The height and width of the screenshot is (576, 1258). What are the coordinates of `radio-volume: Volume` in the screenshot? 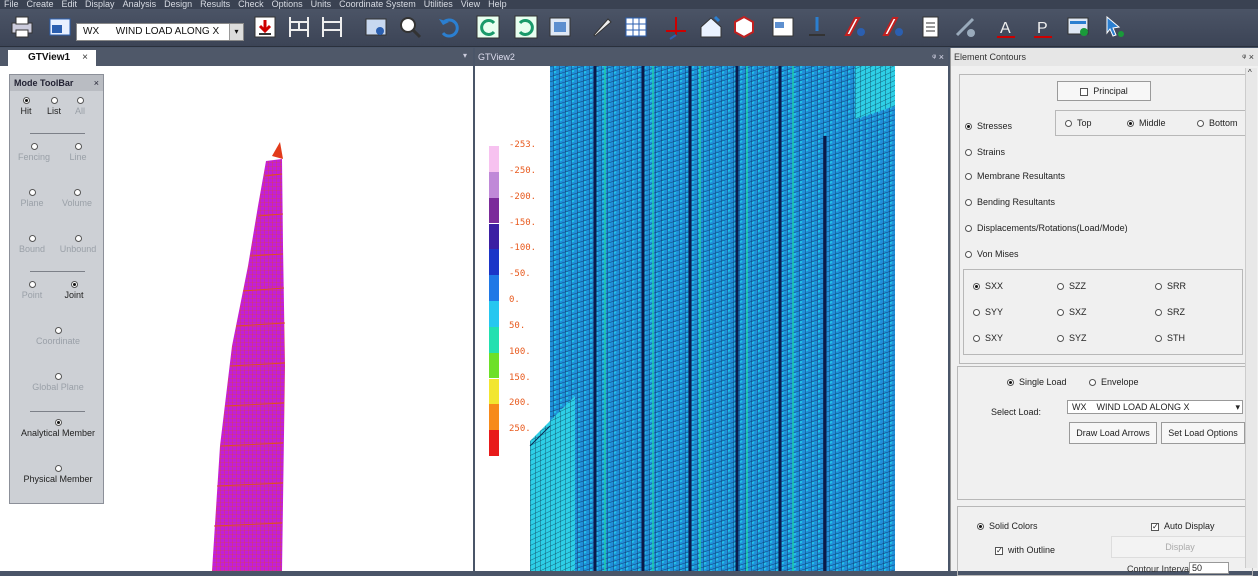 It's located at (77, 198).